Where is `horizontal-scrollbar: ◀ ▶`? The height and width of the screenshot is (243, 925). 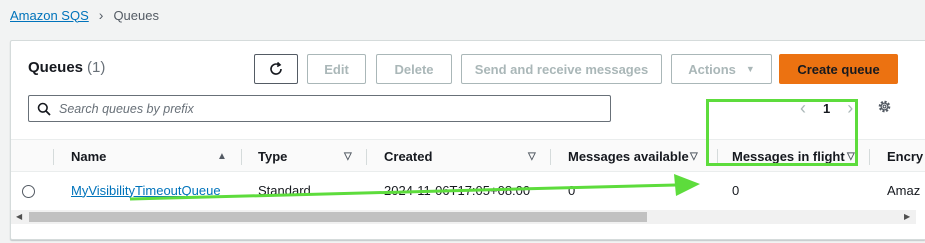 horizontal-scrollbar: ◀ ▶ is located at coordinates (463, 217).